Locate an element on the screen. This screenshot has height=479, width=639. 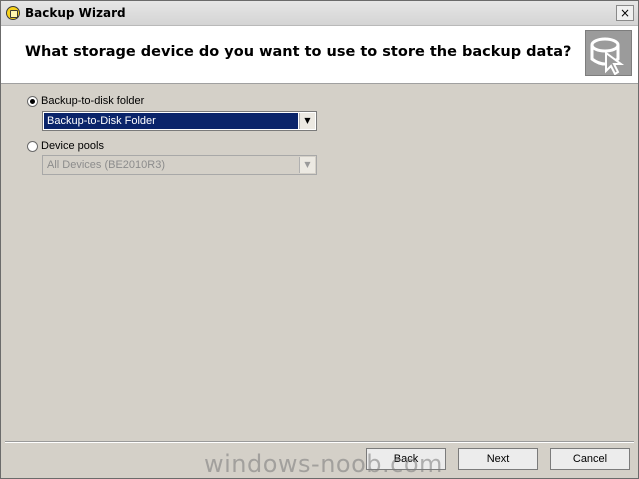
device-pools-radio is located at coordinates (32, 146).